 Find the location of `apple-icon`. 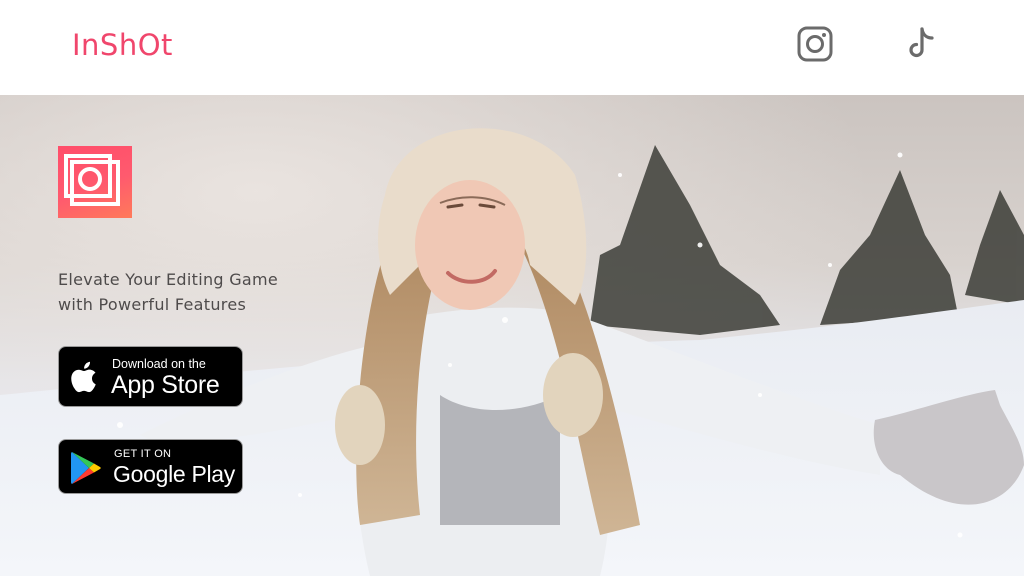

apple-icon is located at coordinates (83, 377).